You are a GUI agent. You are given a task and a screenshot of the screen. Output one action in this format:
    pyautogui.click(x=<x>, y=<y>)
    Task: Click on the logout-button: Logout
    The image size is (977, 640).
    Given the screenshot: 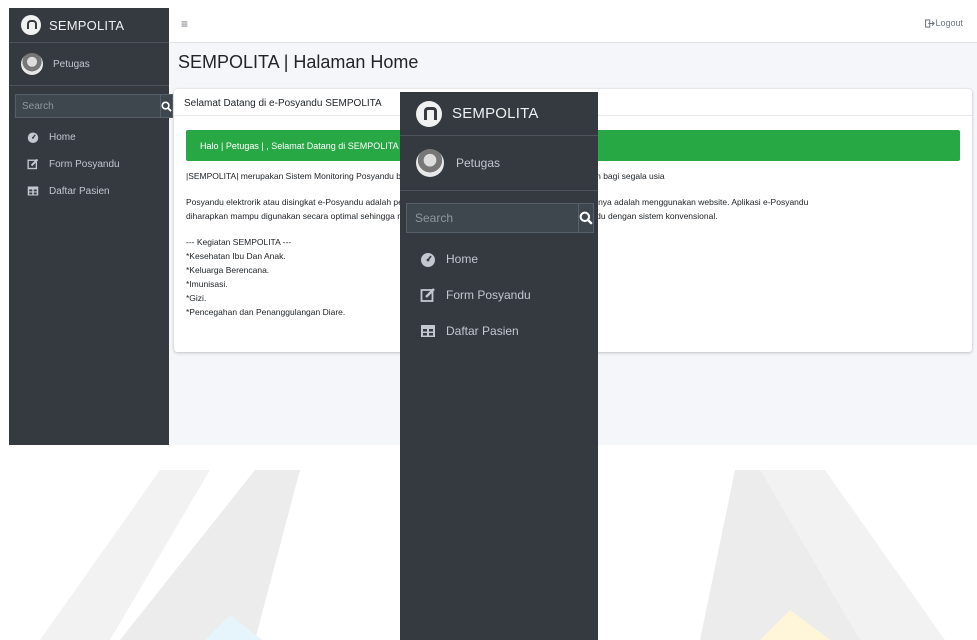 What is the action you would take?
    pyautogui.click(x=944, y=23)
    